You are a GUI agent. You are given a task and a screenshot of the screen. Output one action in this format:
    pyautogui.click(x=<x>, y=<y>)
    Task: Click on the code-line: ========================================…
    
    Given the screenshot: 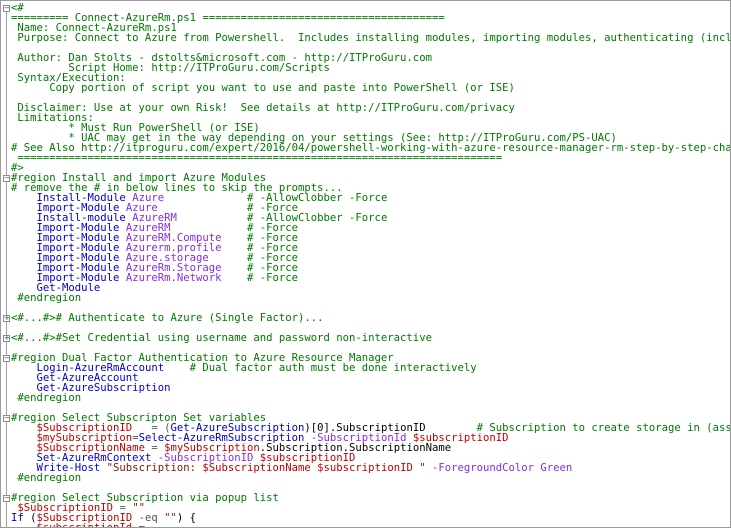 What is the action you would take?
    pyautogui.click(x=257, y=158)
    